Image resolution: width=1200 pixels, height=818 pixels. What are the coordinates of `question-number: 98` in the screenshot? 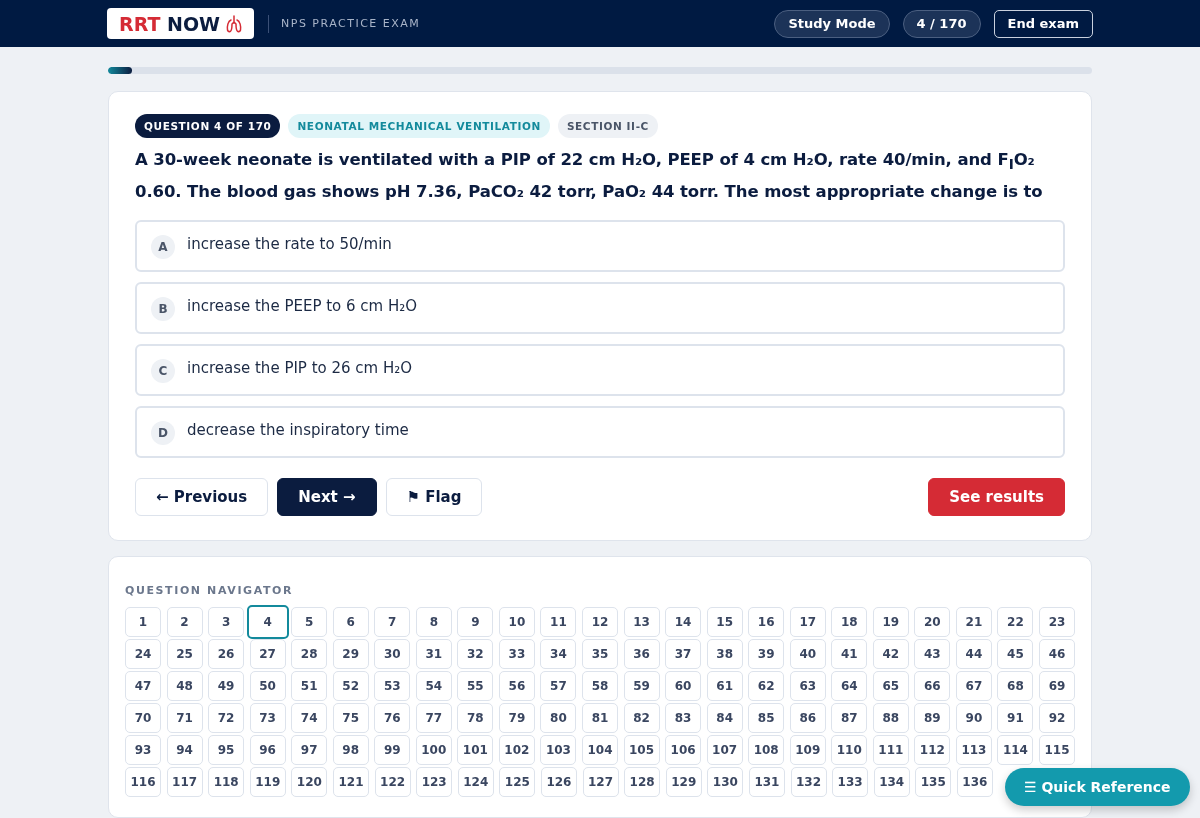 It's located at (350, 750).